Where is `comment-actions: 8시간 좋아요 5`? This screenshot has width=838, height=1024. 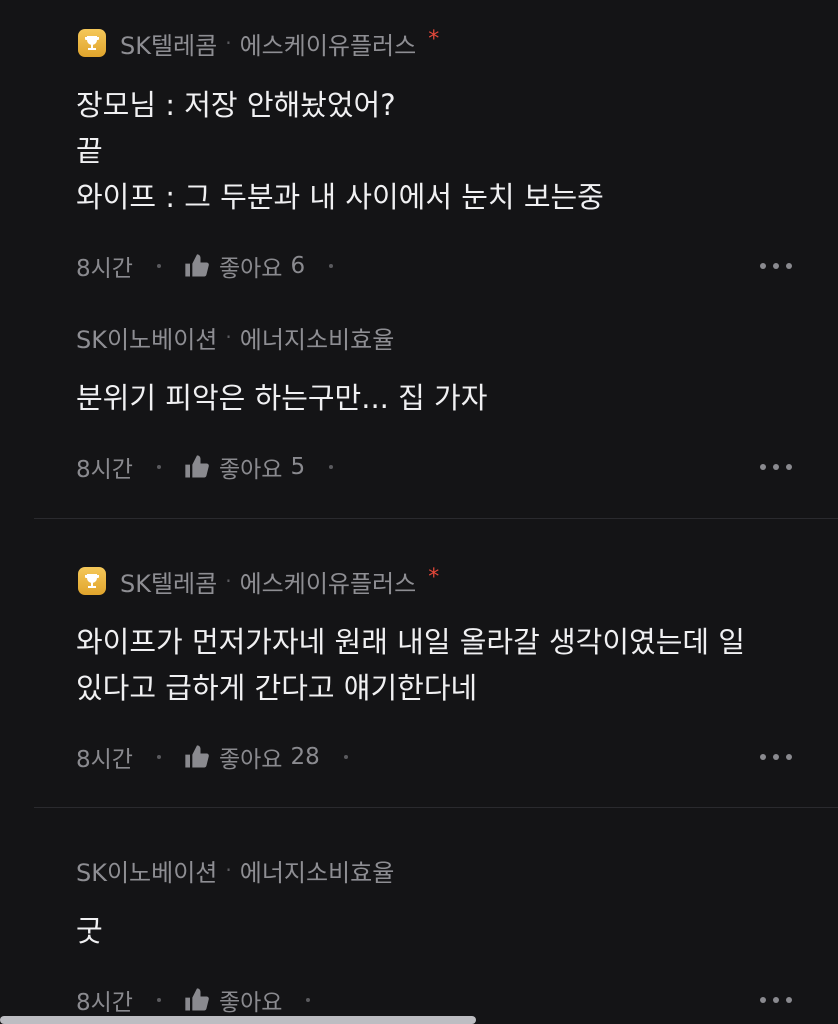 comment-actions: 8시간 좋아요 5 is located at coordinates (434, 467).